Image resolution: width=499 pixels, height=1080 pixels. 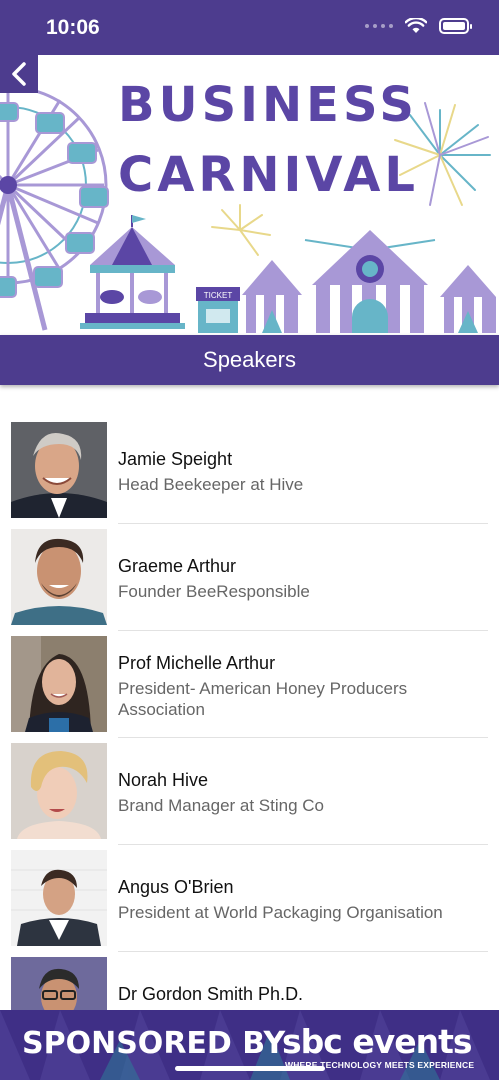 What do you see at coordinates (73, 27) in the screenshot?
I see `status-time: 10:06` at bounding box center [73, 27].